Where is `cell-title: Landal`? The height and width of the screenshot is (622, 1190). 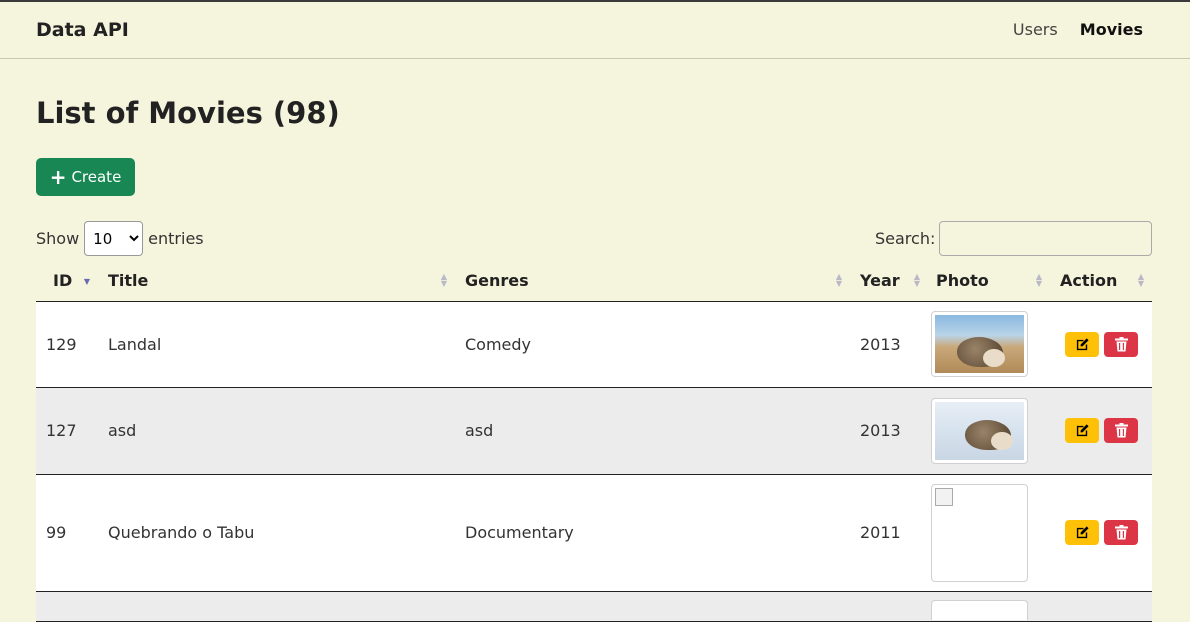
cell-title: Landal is located at coordinates (276, 344).